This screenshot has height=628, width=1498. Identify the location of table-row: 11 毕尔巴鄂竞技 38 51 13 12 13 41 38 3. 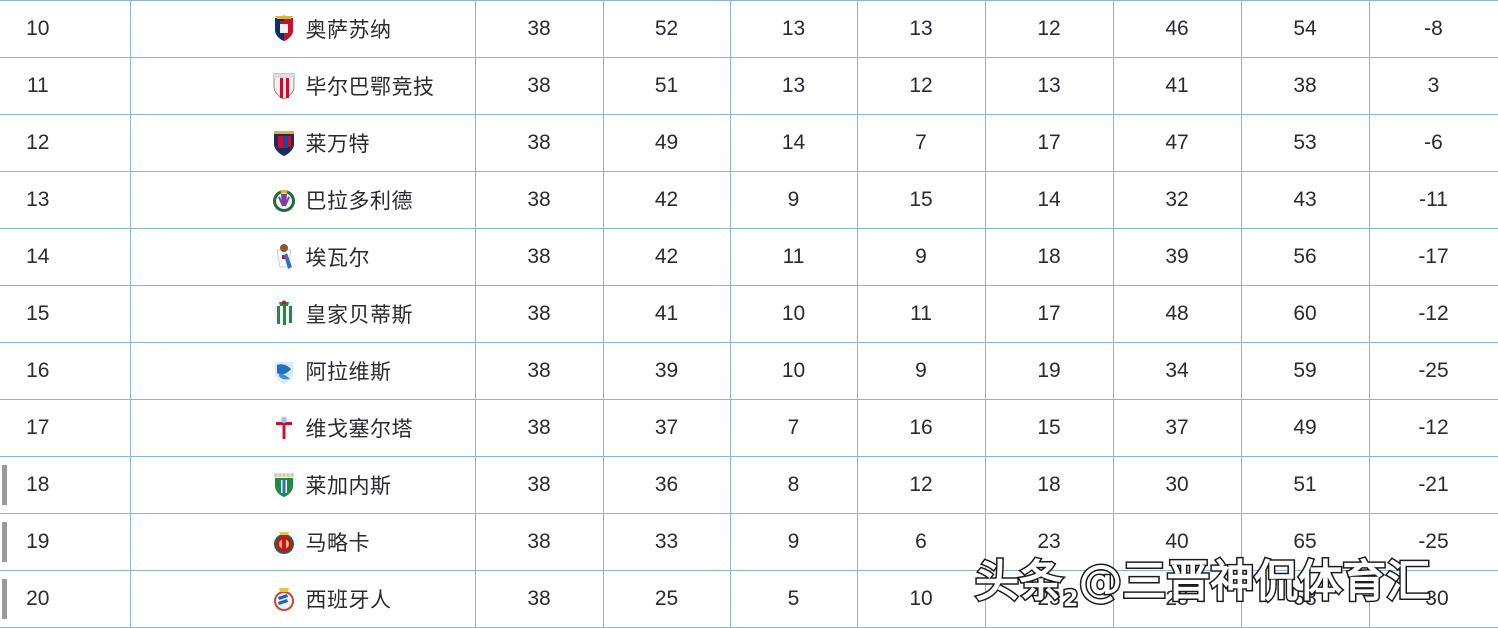
(749, 86).